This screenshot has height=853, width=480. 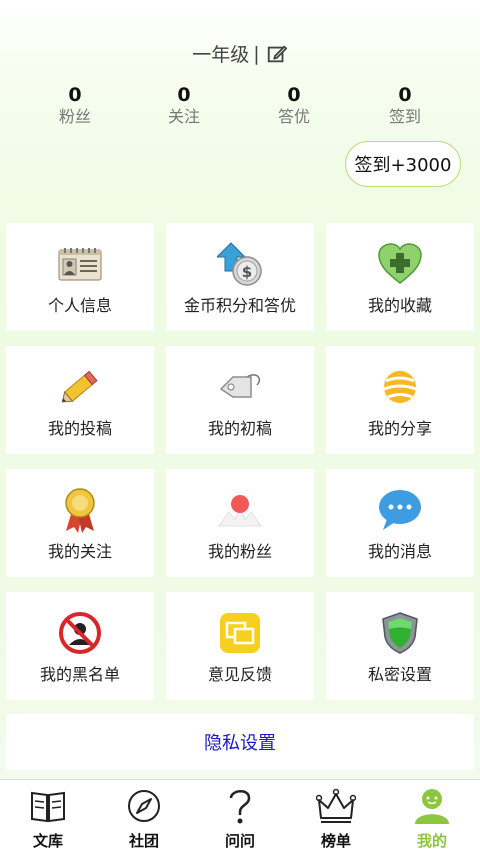 I want to click on tile-label: 我的投稿, so click(x=79, y=428).